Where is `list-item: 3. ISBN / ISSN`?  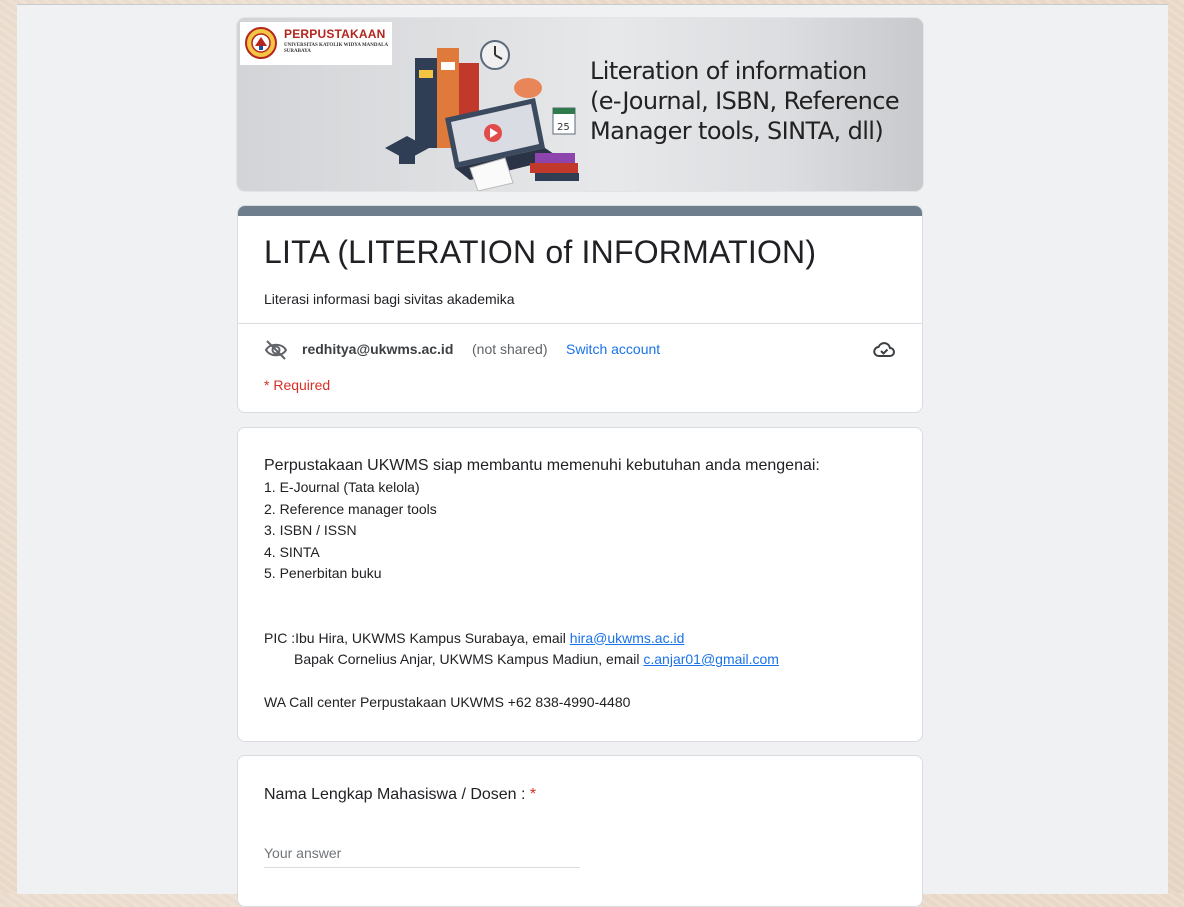 list-item: 3. ISBN / ISSN is located at coordinates (310, 530).